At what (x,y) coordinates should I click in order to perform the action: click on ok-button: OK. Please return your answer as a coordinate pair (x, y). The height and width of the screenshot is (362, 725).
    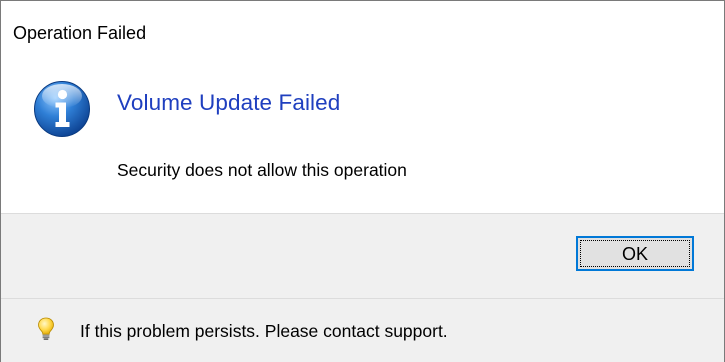
    Looking at the image, I should click on (635, 253).